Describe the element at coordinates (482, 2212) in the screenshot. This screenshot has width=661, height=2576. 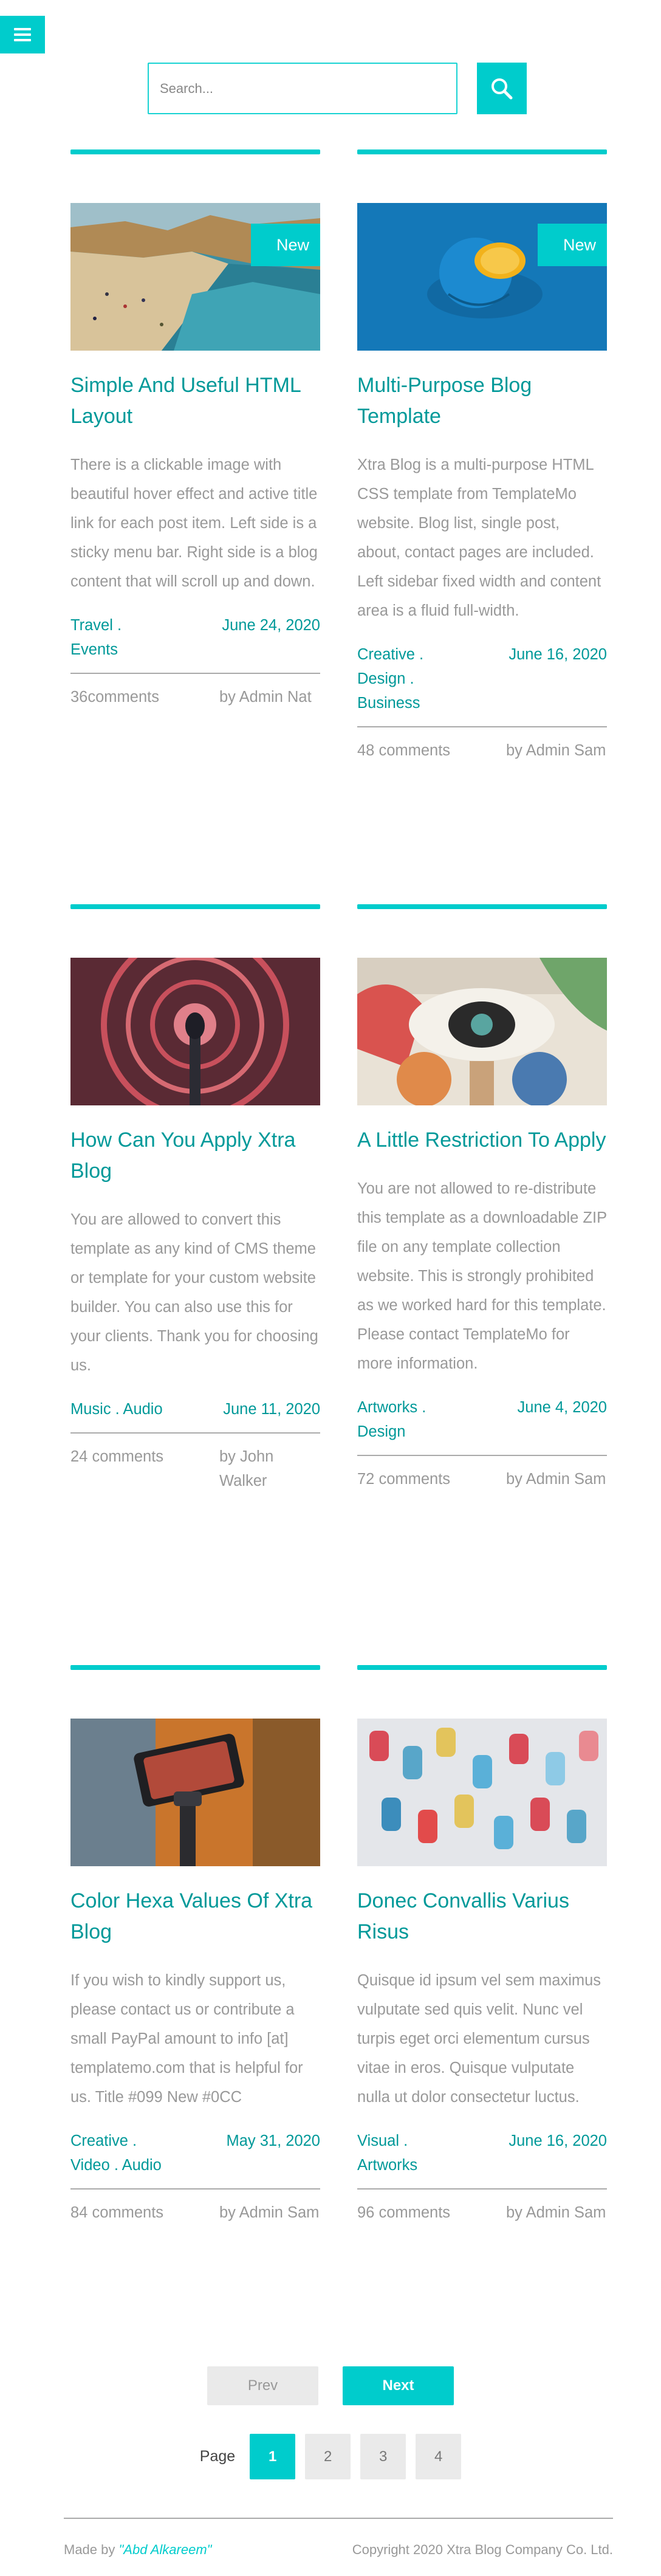
I see `post-footer: 96 comments by Admin Sam` at that location.